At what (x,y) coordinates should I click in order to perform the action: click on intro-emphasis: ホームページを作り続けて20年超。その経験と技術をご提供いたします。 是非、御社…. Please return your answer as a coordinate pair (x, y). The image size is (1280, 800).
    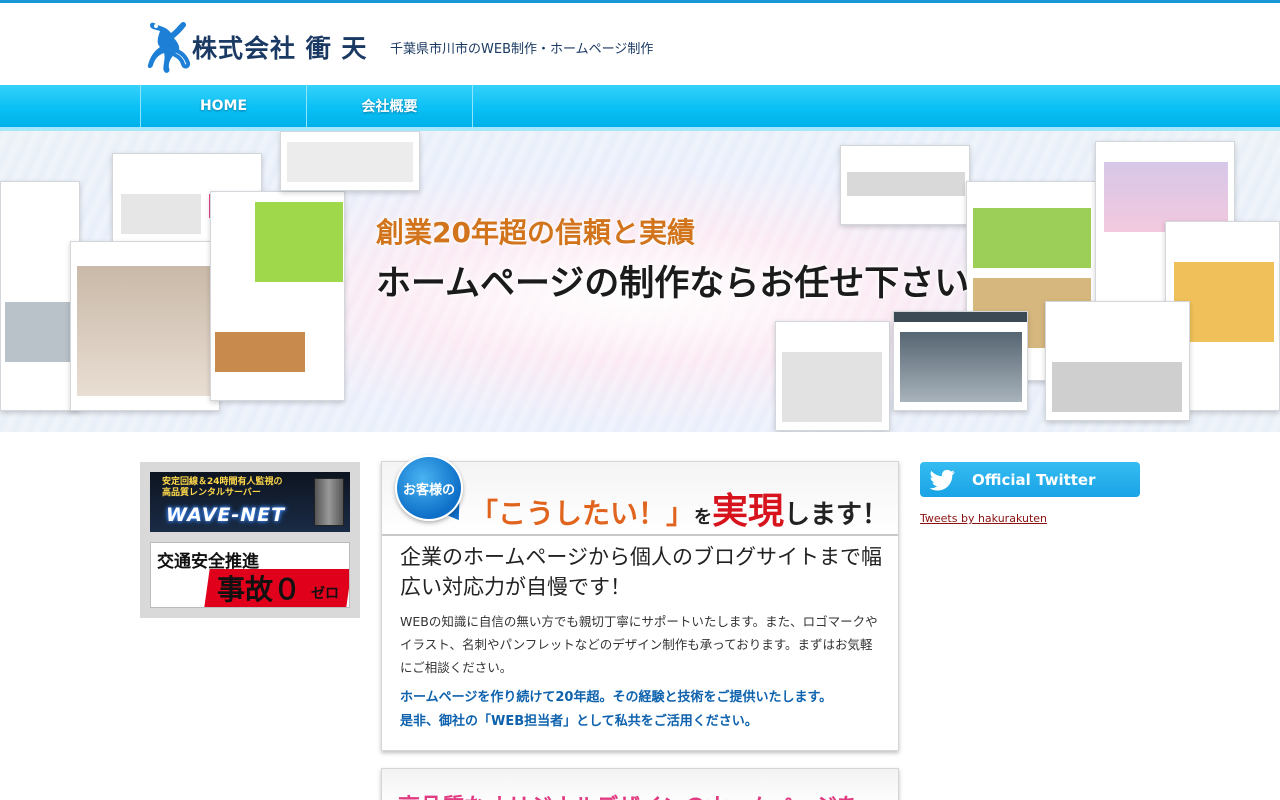
    Looking at the image, I should click on (641, 710).